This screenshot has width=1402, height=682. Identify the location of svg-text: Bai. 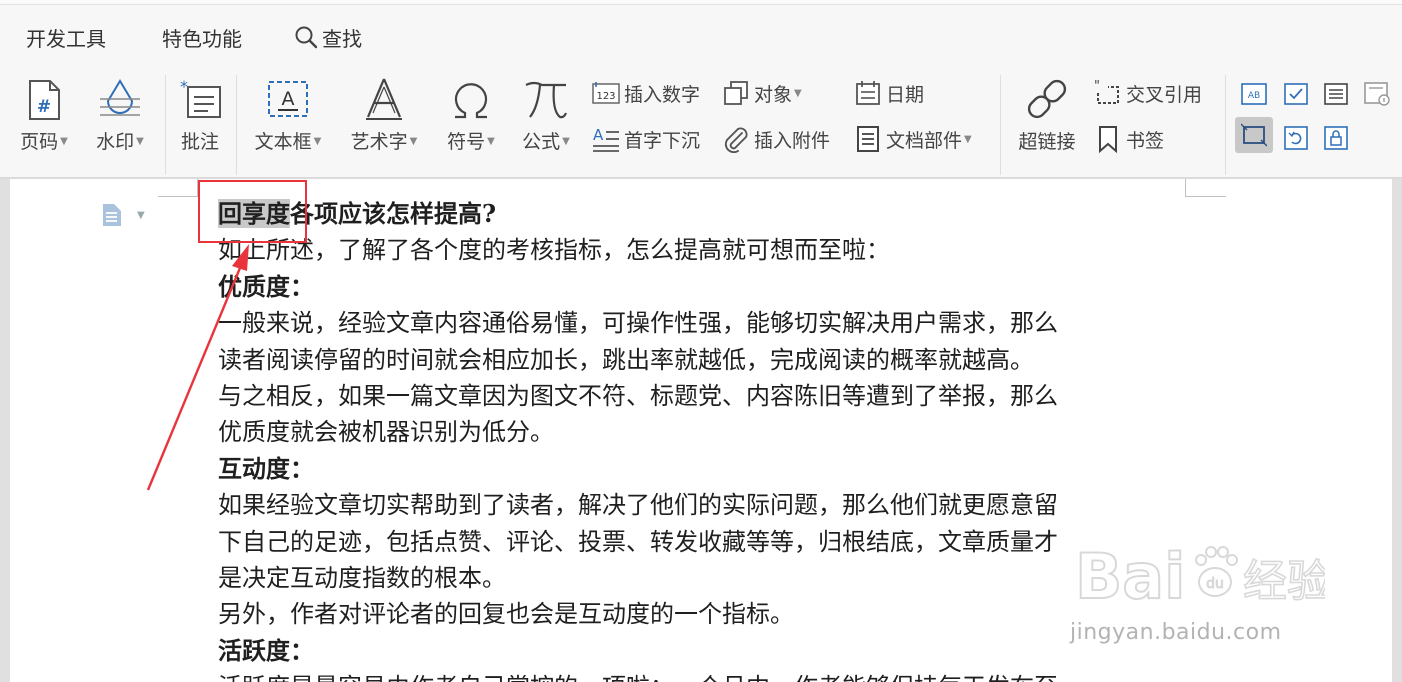
(1130, 576).